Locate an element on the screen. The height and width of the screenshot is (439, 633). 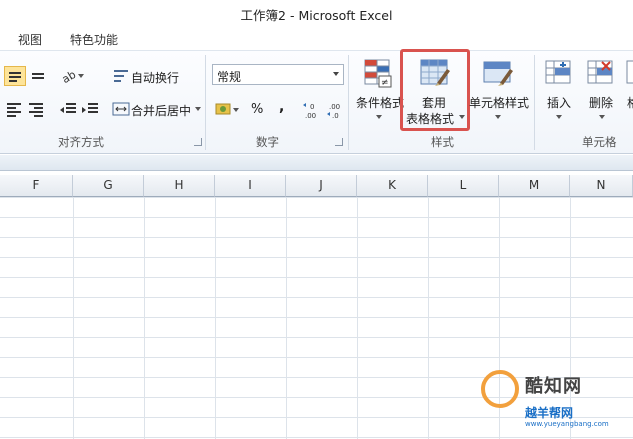
currency-icon is located at coordinates (227, 109).